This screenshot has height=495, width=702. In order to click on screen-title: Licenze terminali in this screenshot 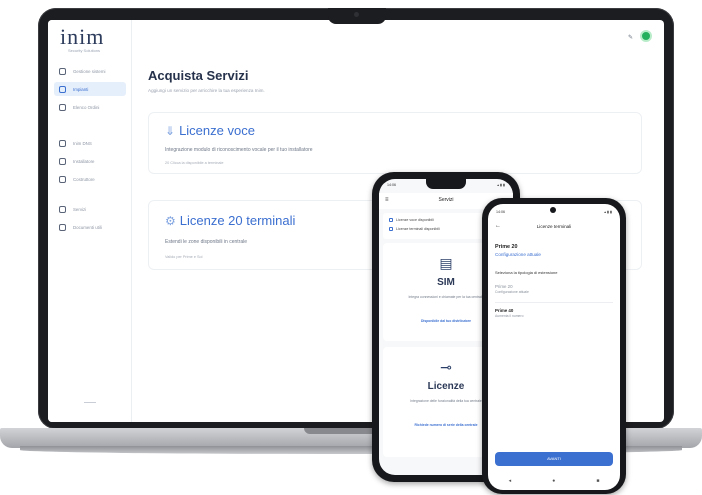, I will do `click(554, 226)`.